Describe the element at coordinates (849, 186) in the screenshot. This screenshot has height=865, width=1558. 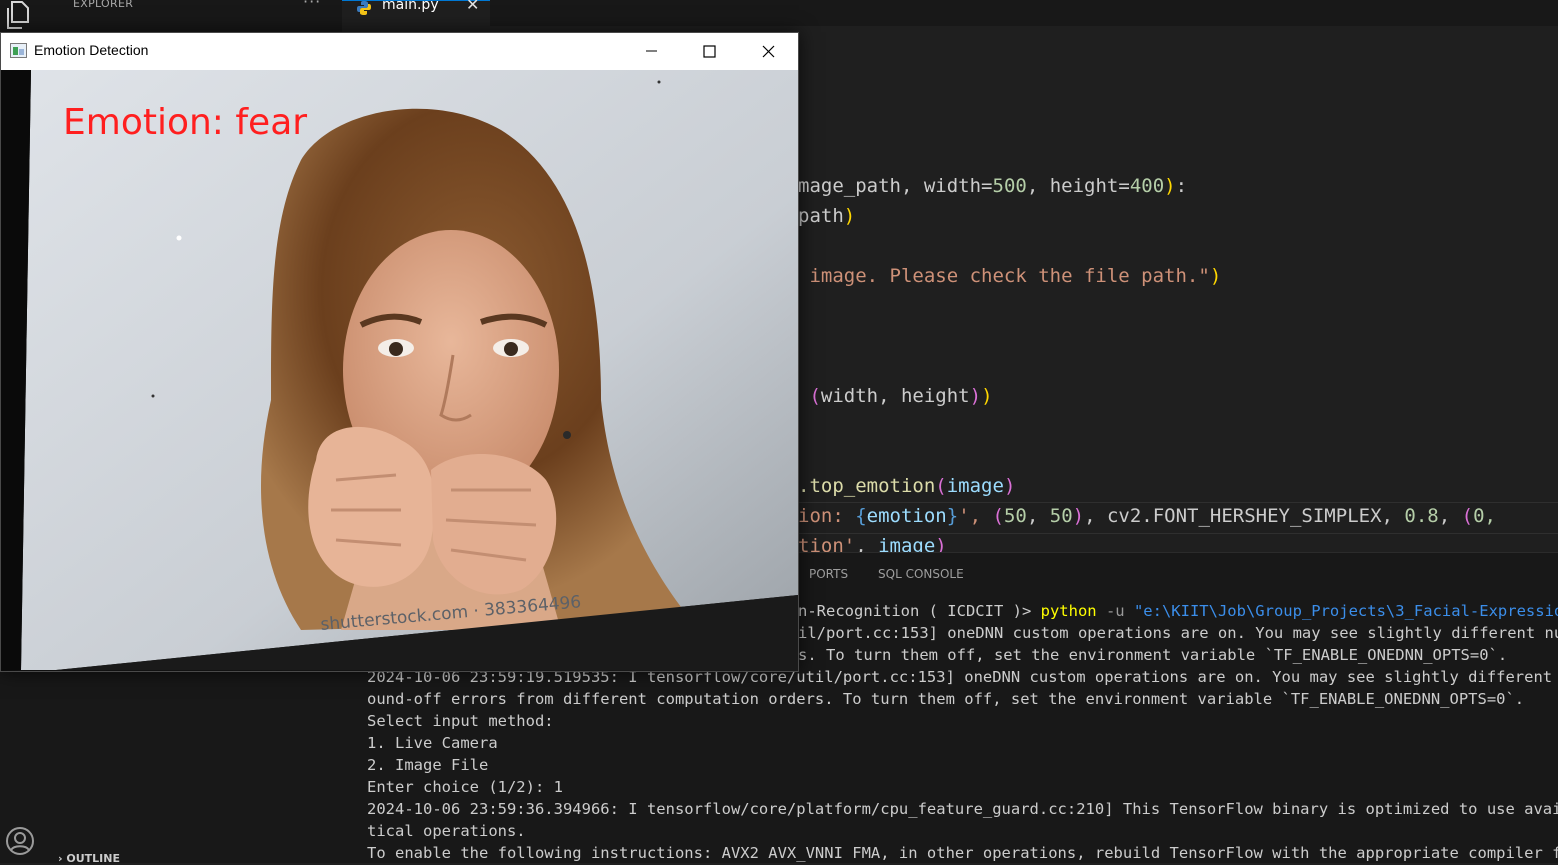
I see `code-token: mage_path` at that location.